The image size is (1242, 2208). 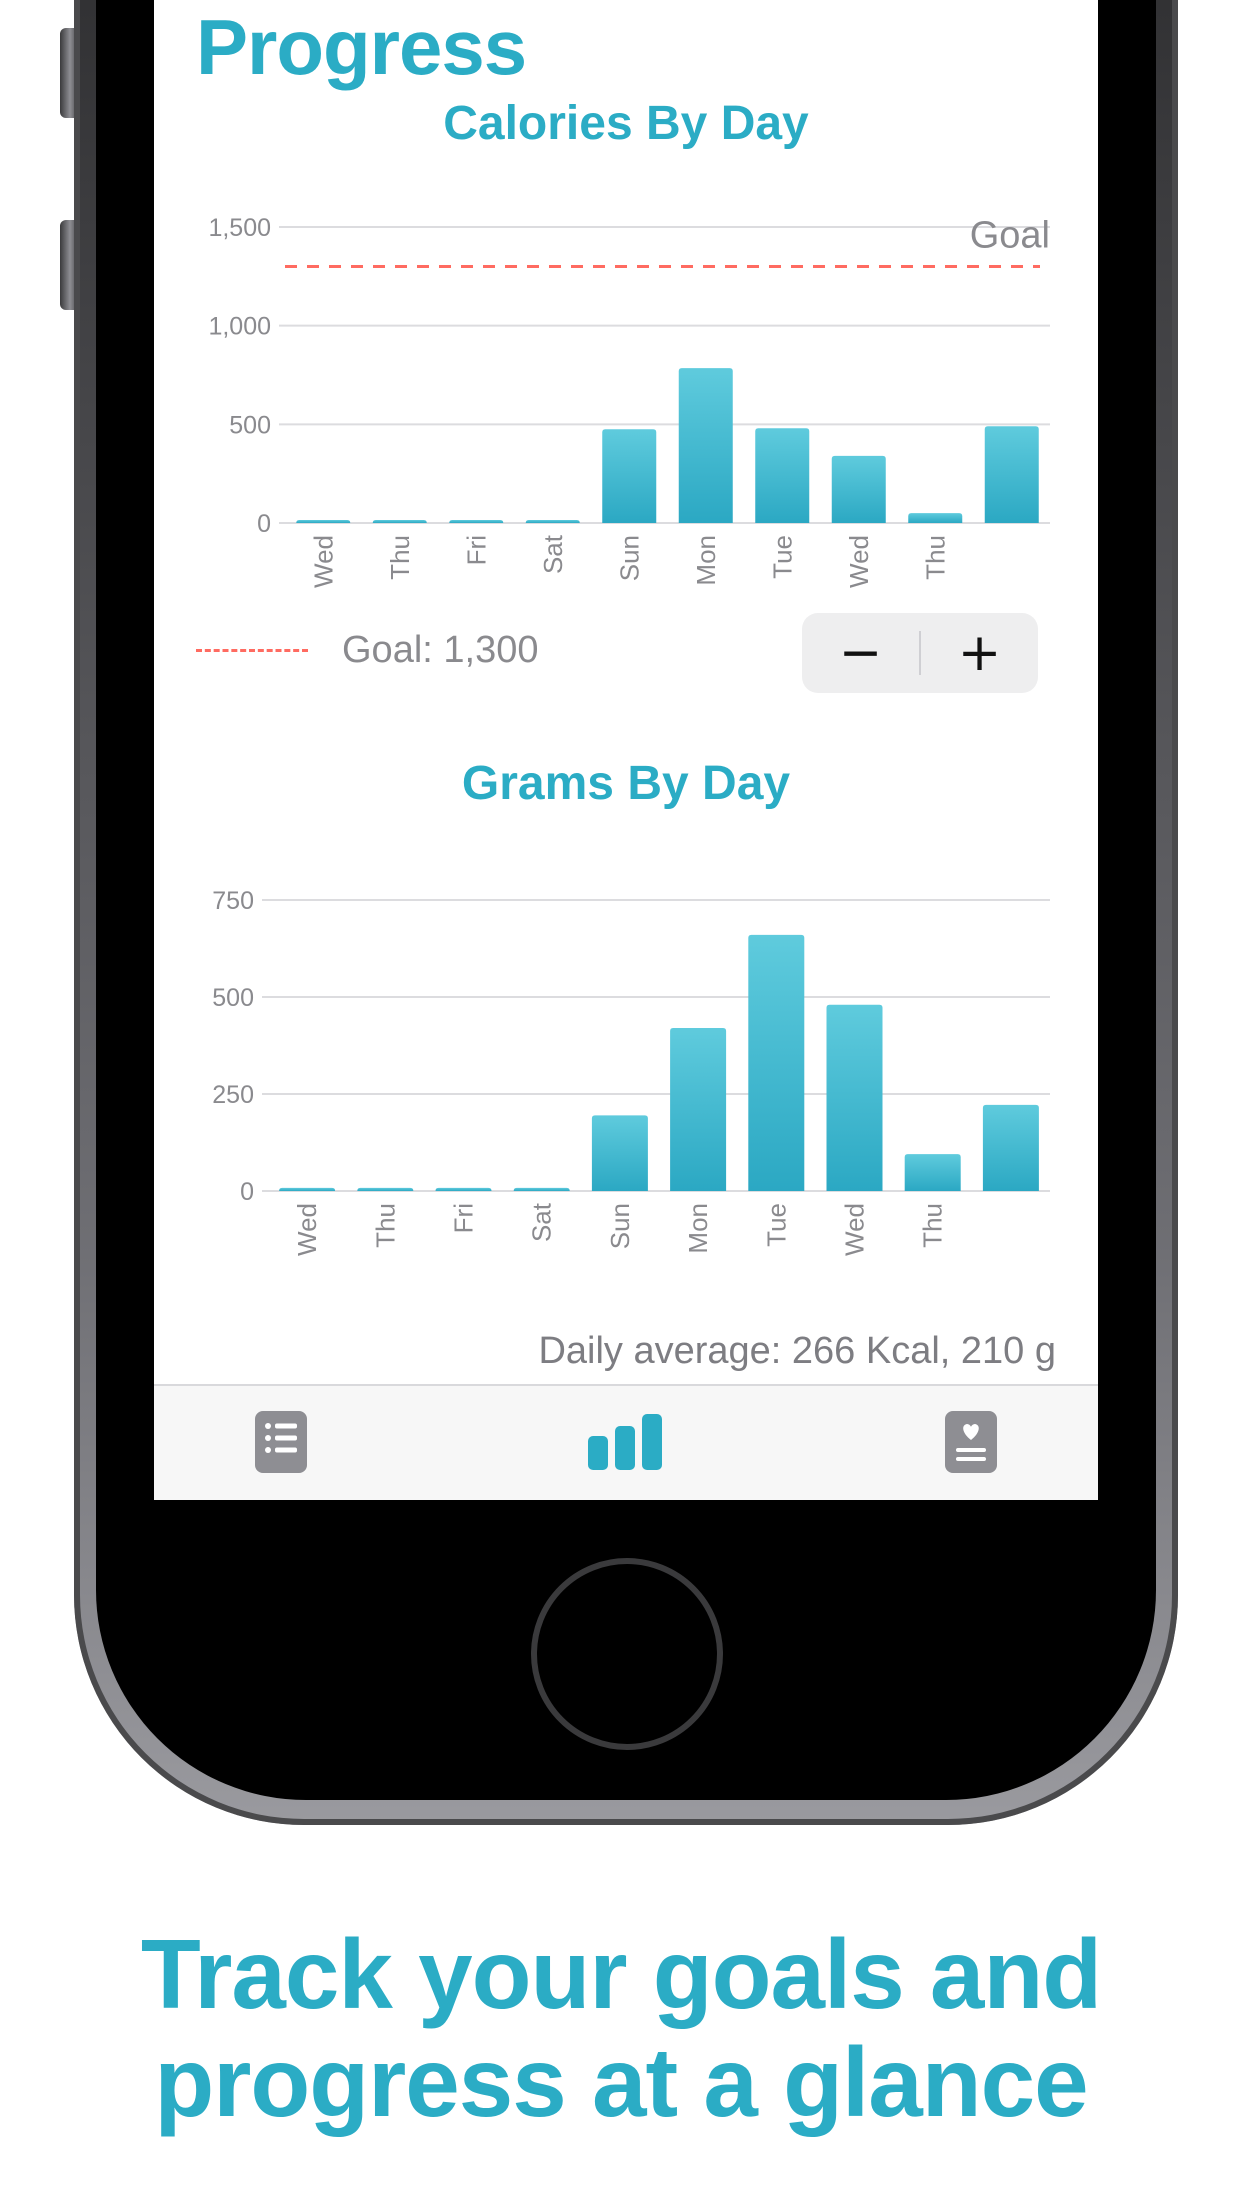 I want to click on tab-bar, so click(x=626, y=1442).